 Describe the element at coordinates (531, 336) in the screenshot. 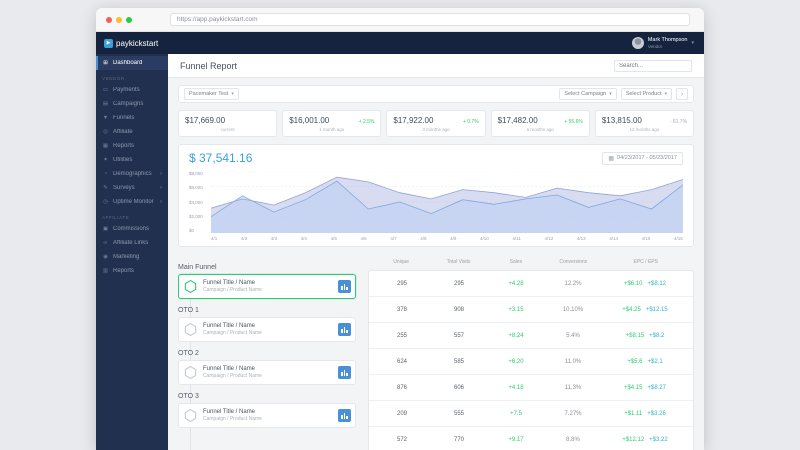

I see `table-row: 255 557 +8.24 5.4% +$8.15 +$8.2` at that location.